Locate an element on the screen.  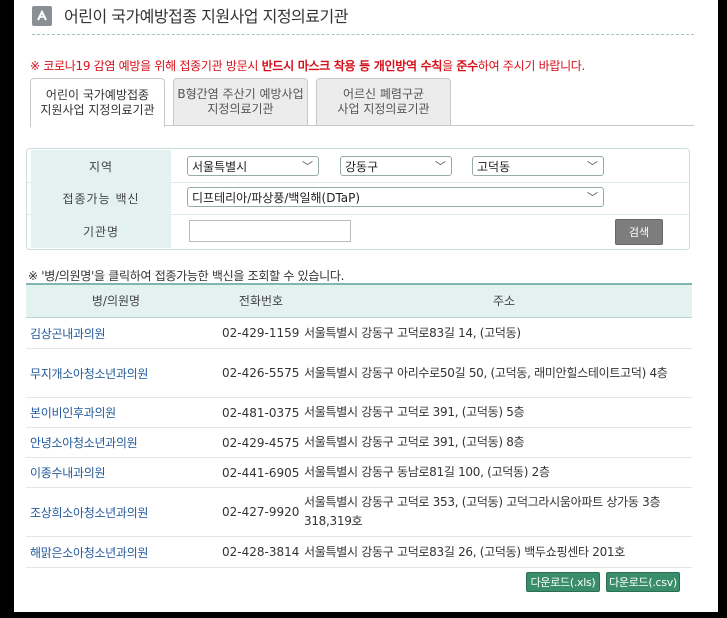
clinic-phone: 02-481-0375 is located at coordinates (261, 412).